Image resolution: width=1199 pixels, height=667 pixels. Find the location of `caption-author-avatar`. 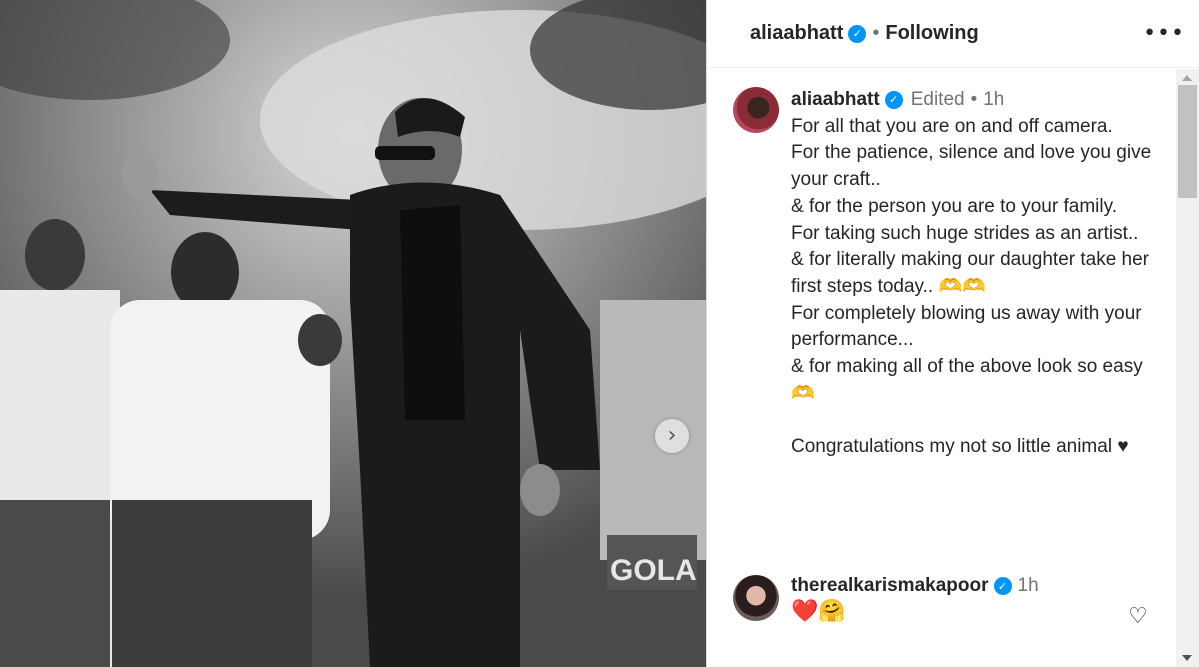

caption-author-avatar is located at coordinates (756, 110).